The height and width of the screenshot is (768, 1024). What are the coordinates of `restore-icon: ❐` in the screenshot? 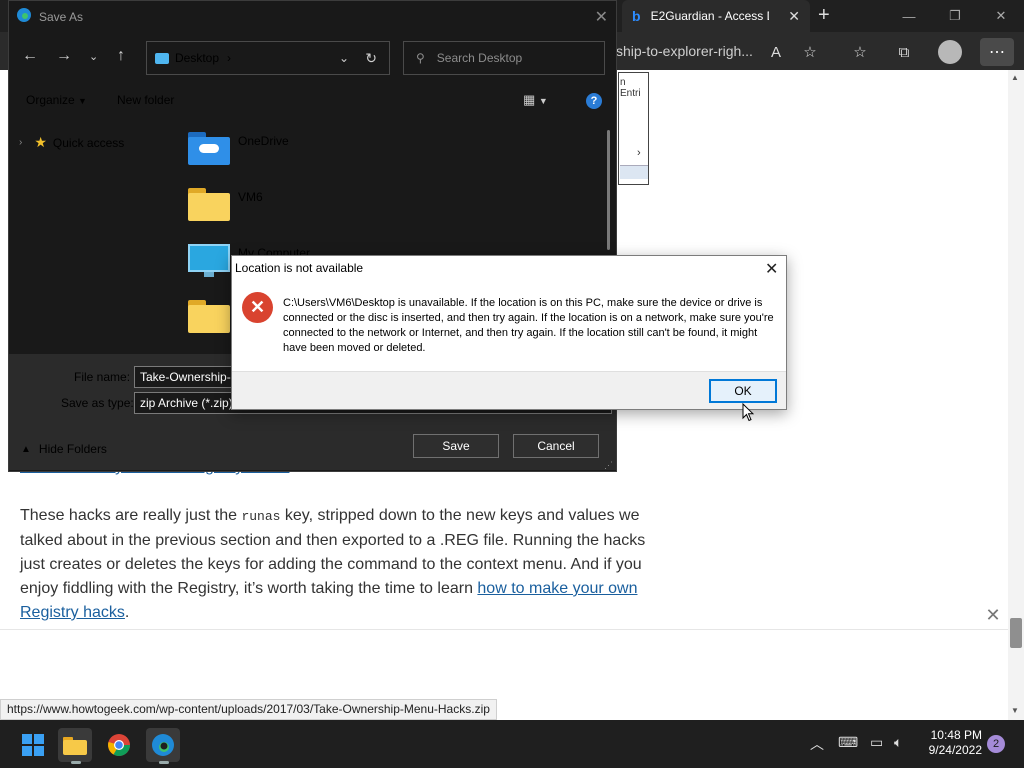 It's located at (955, 16).